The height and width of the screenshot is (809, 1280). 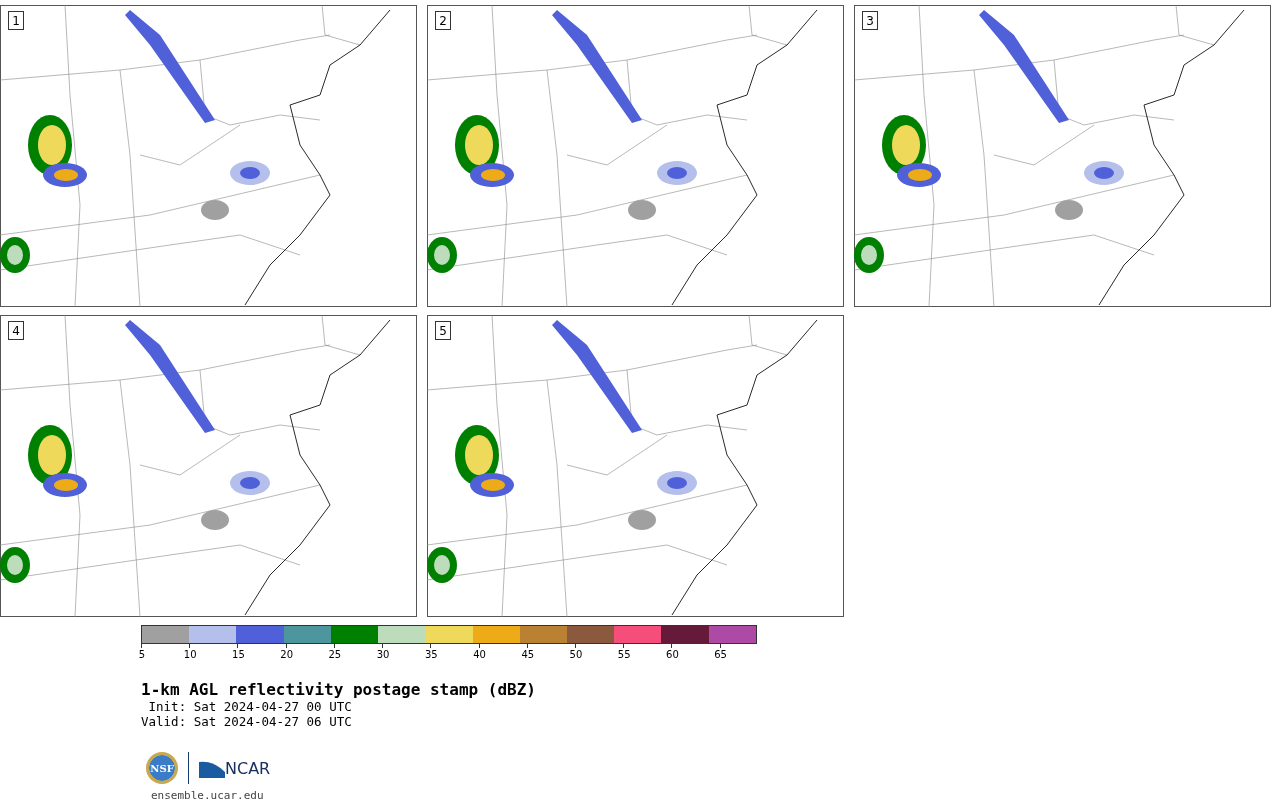 What do you see at coordinates (250, 706) in the screenshot?
I see `init-time: Init: Sat 2024-04-27 00 UTC` at bounding box center [250, 706].